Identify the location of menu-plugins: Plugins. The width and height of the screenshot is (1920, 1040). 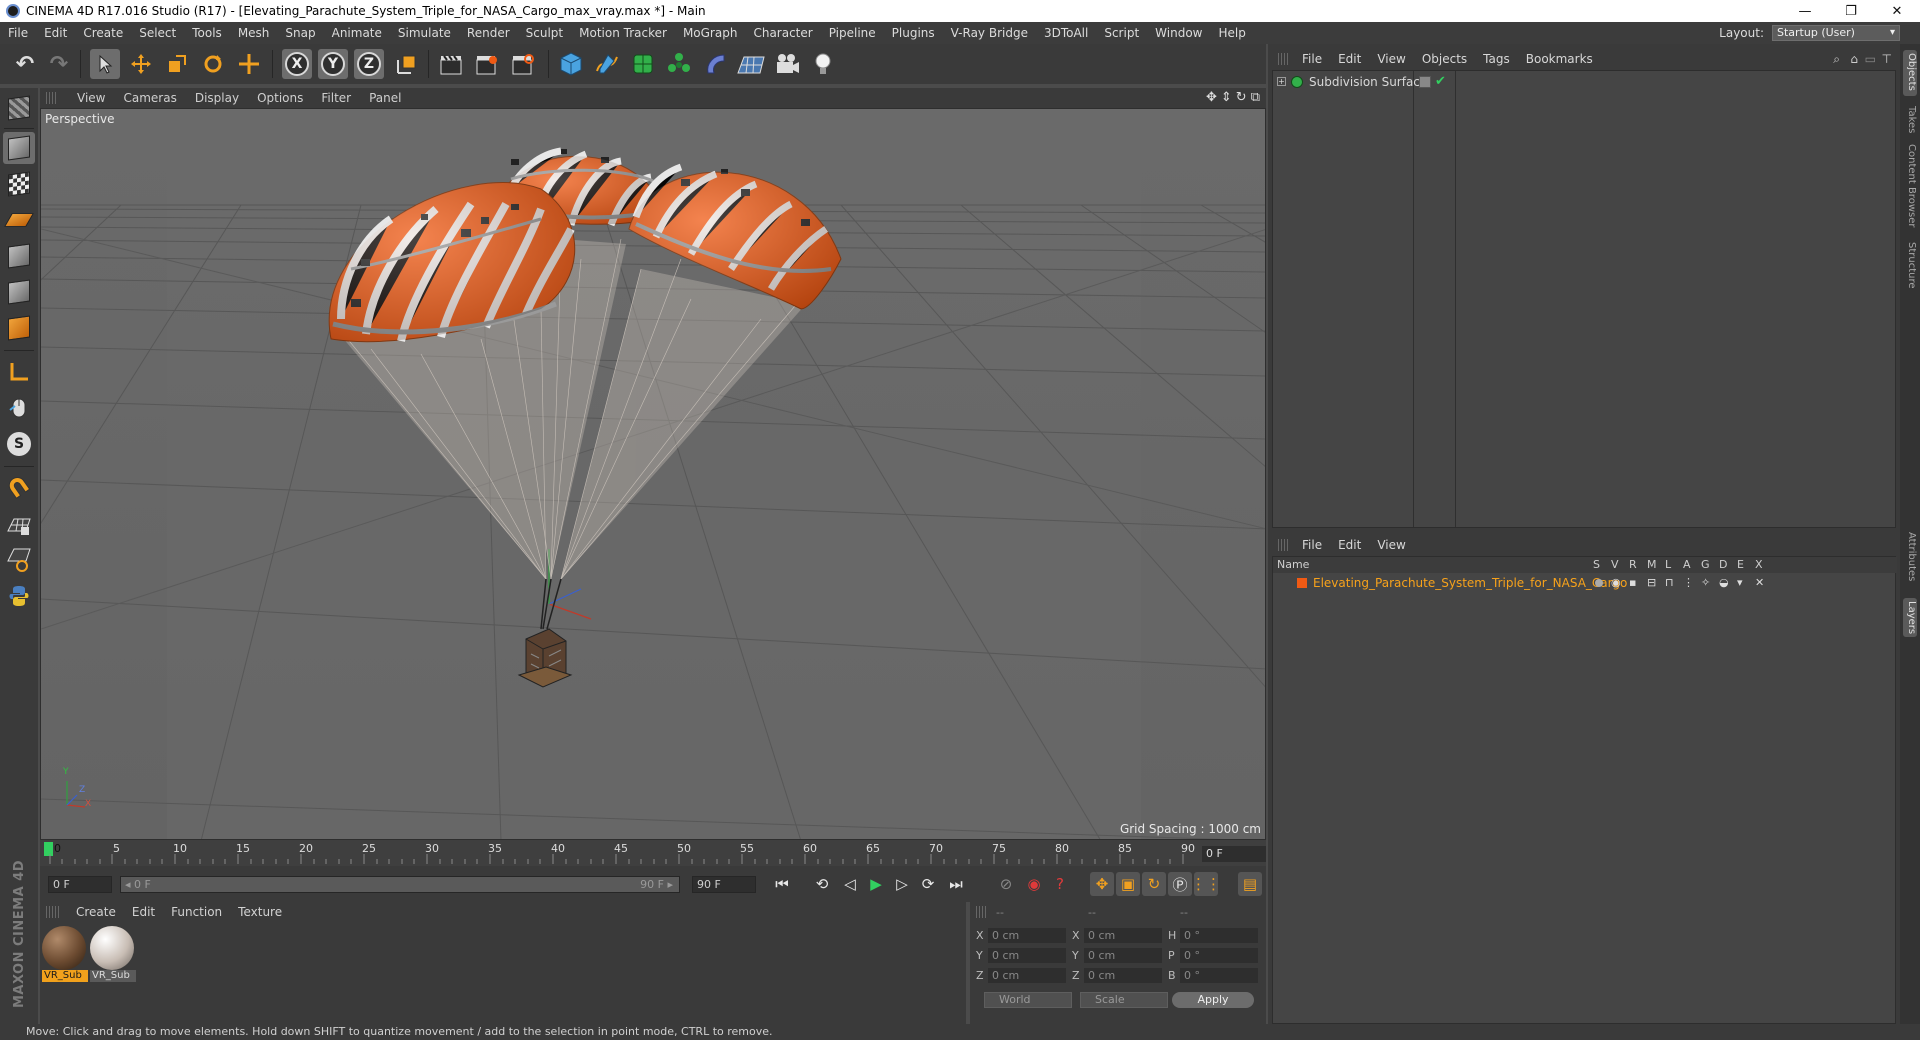
(913, 33).